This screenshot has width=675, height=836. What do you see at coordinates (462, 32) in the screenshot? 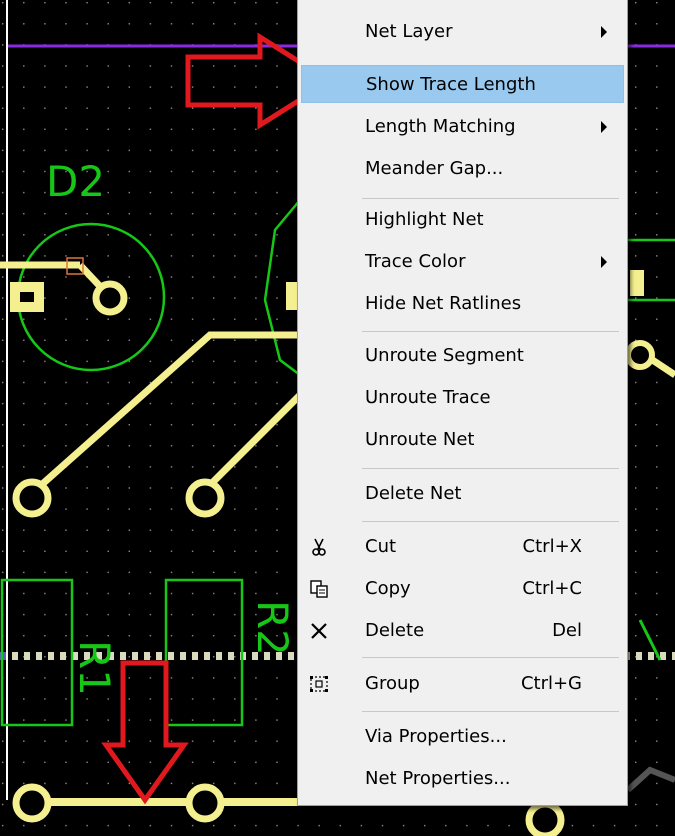
I see `menu-item-net-layer: Net Layer` at bounding box center [462, 32].